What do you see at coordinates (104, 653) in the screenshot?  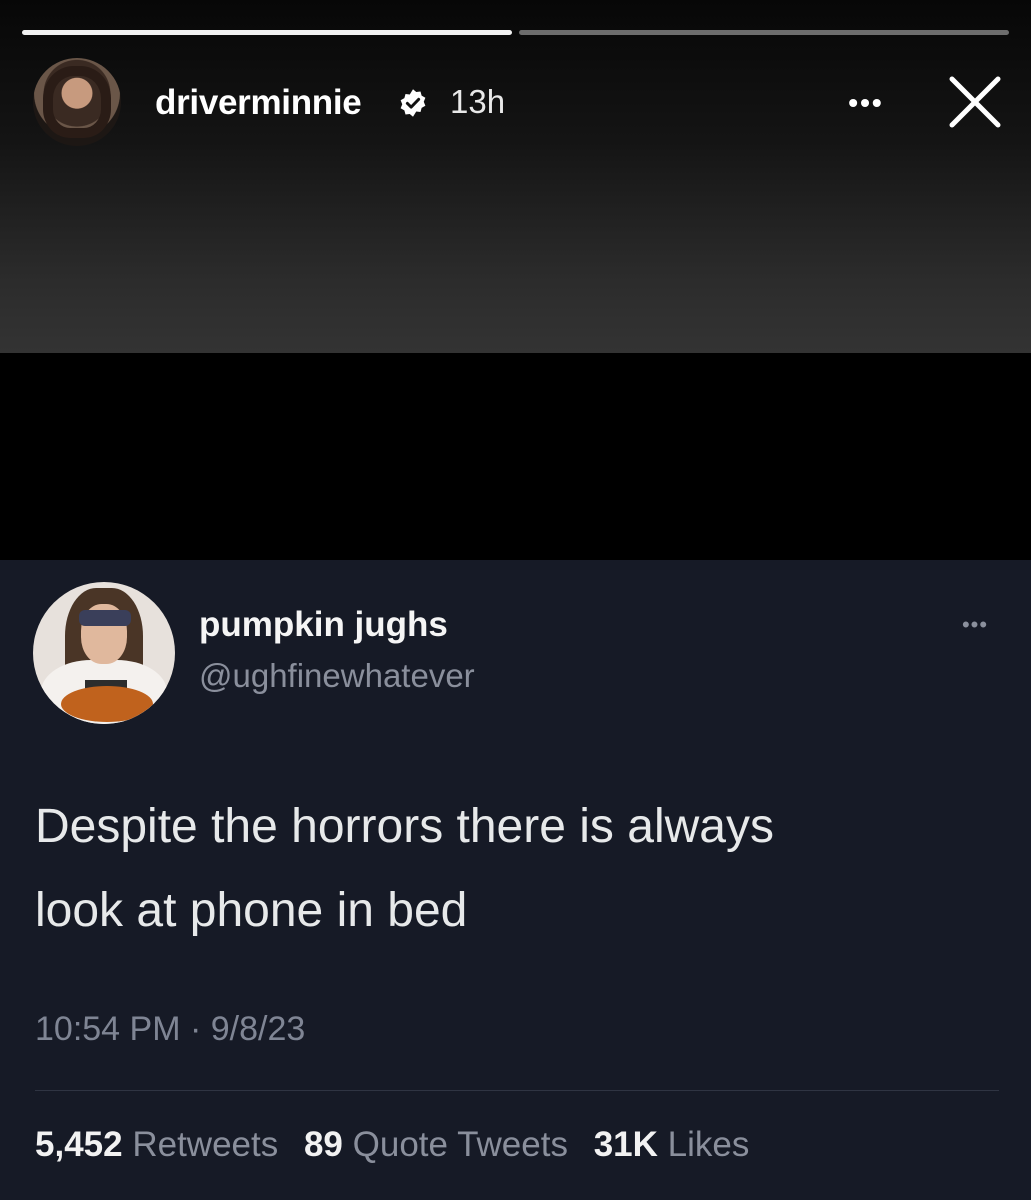 I see `tweet-author-avatar` at bounding box center [104, 653].